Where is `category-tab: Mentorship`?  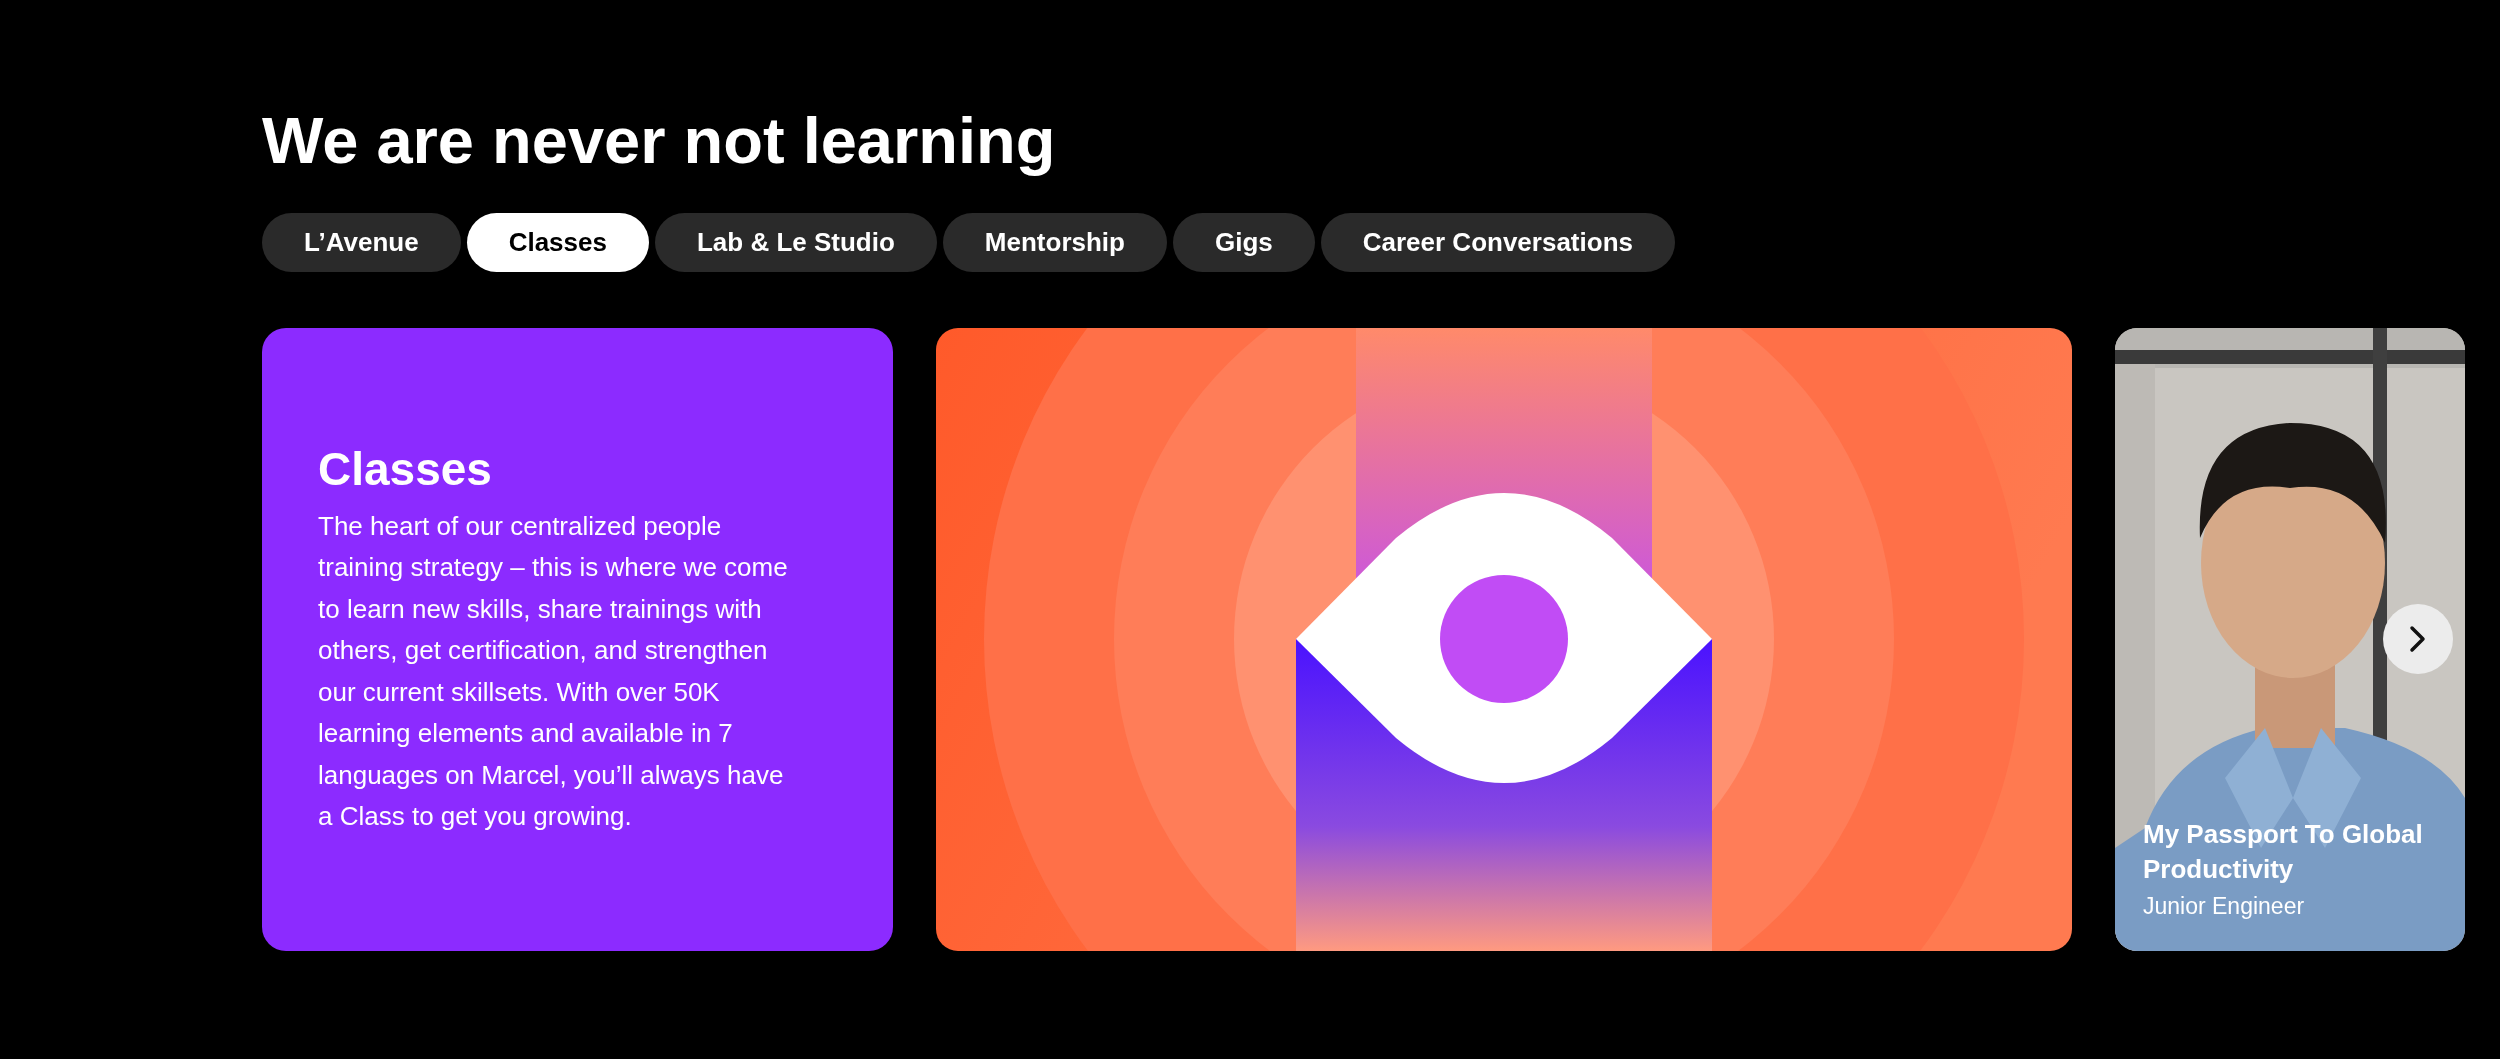 category-tab: Mentorship is located at coordinates (1054, 242).